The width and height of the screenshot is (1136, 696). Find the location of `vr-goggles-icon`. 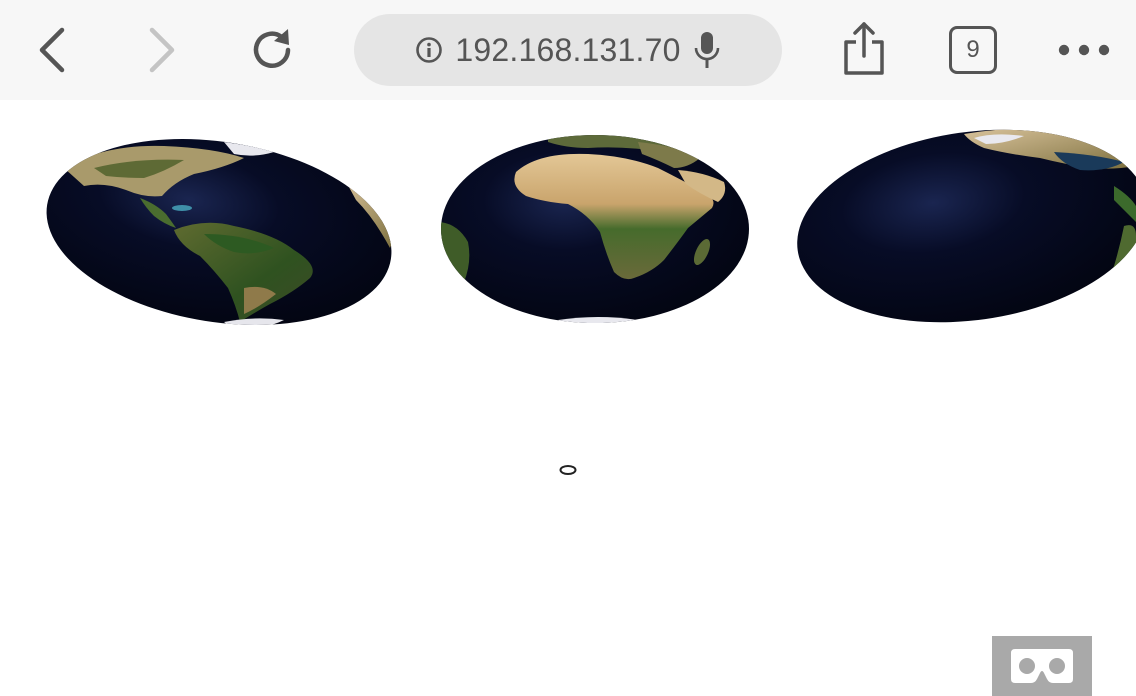

vr-goggles-icon is located at coordinates (1042, 666).